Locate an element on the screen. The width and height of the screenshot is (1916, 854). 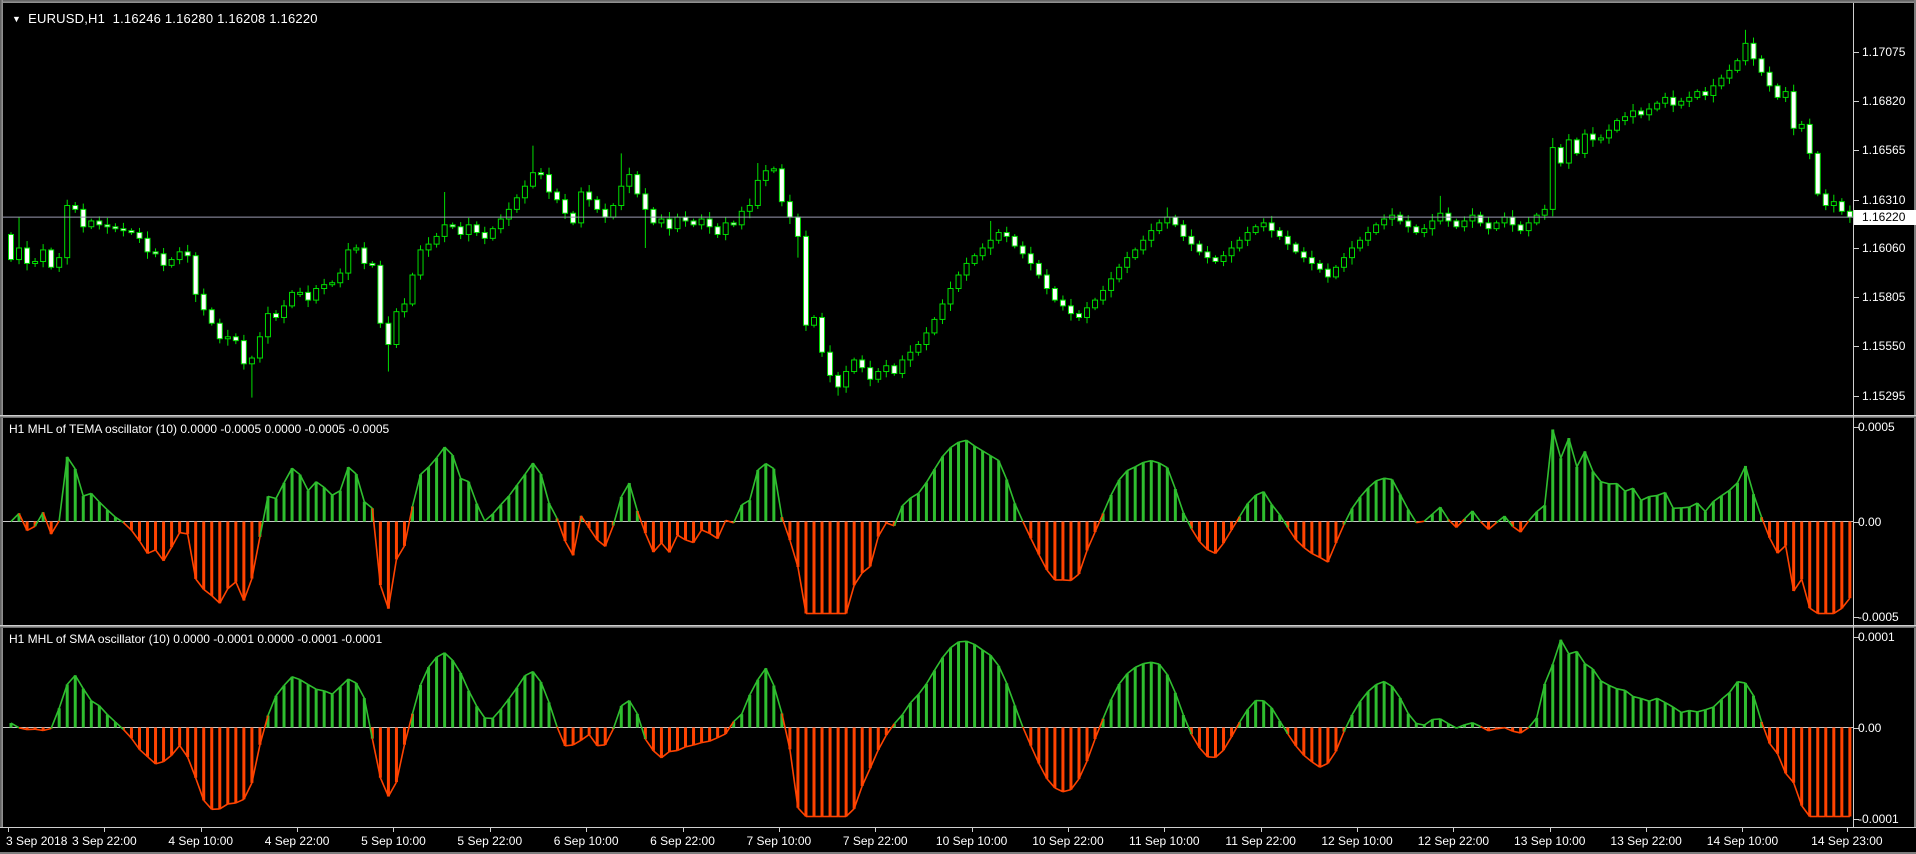
price-axis-label: 1.16310 is located at coordinates (1884, 199).